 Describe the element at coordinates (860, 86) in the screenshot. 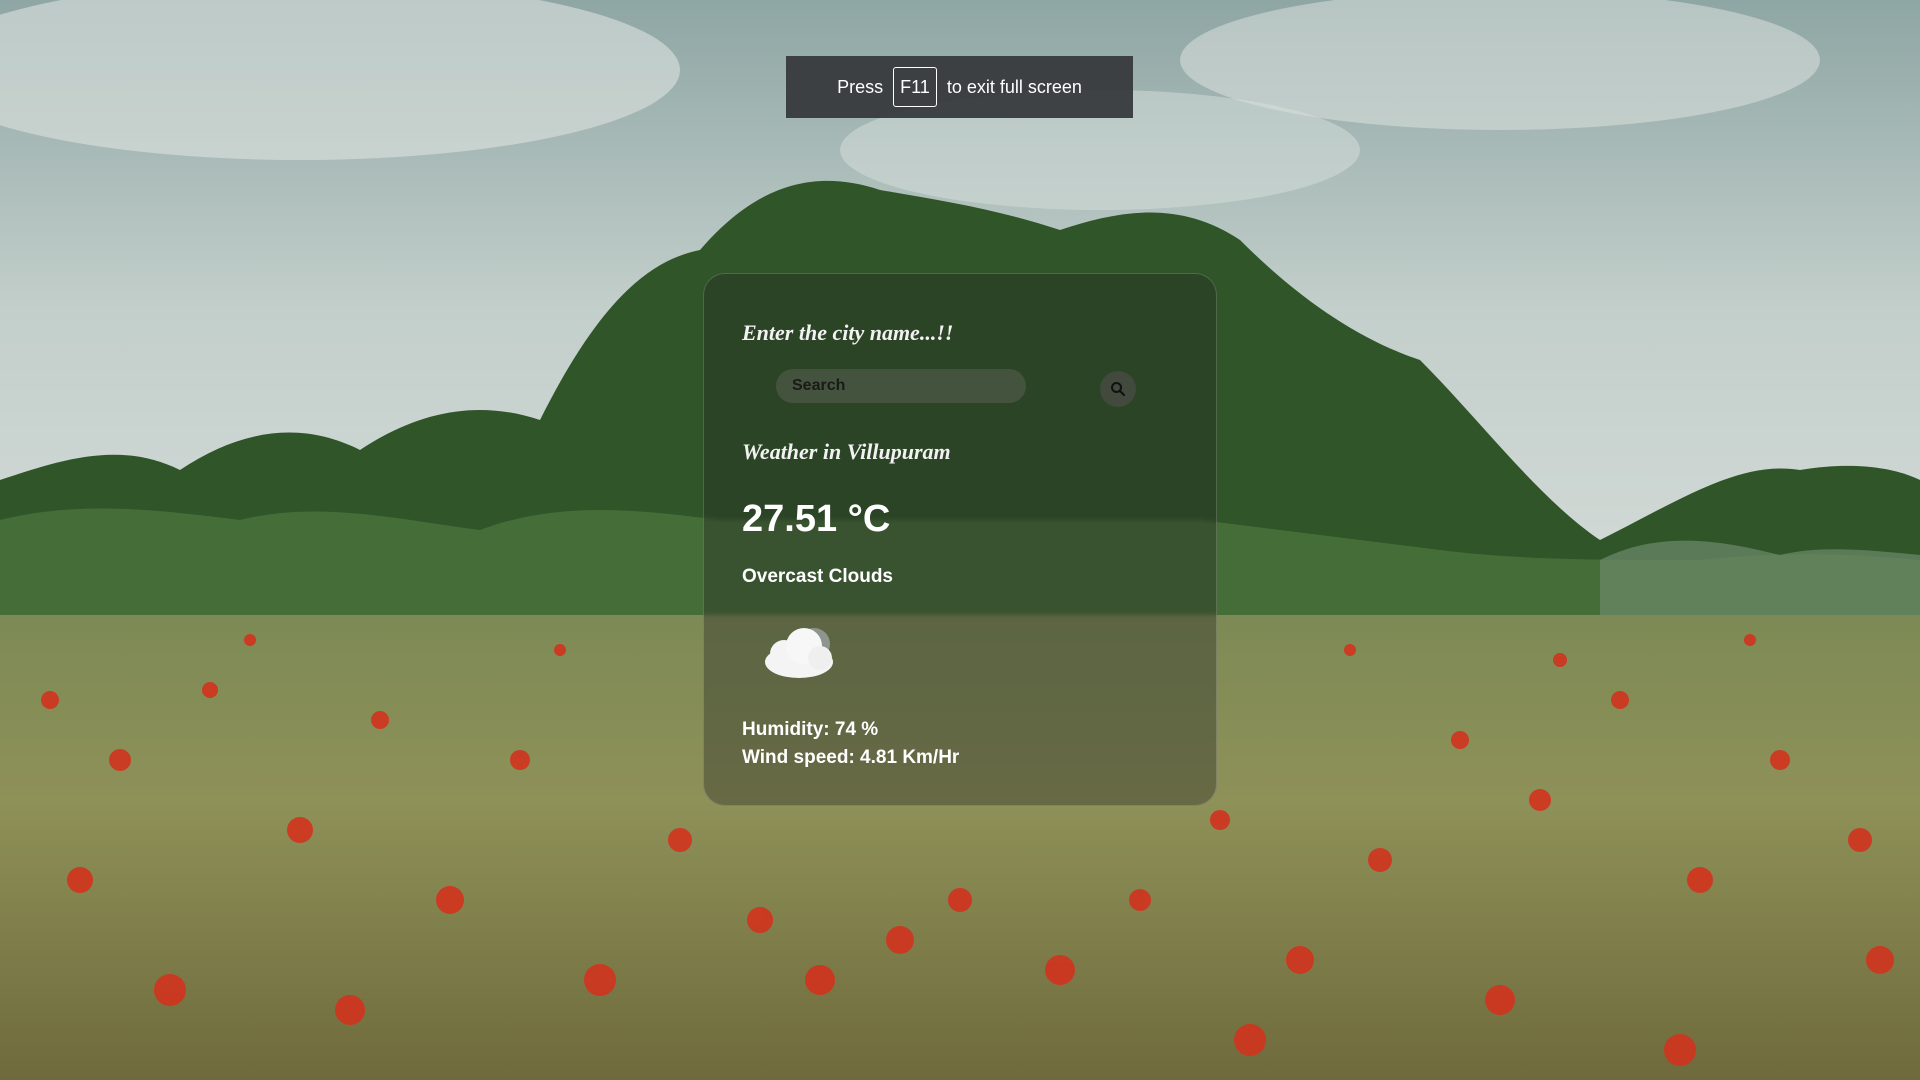

I see `toast-press-text: Press` at that location.